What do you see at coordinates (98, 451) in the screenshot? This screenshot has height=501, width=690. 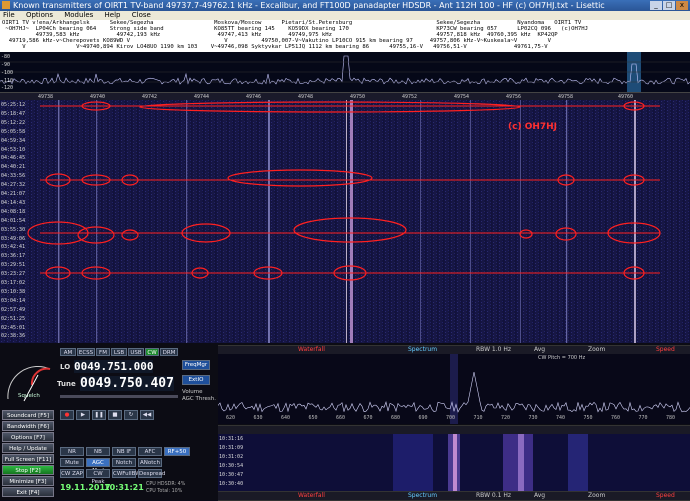 I see `nb-button: NB` at bounding box center [98, 451].